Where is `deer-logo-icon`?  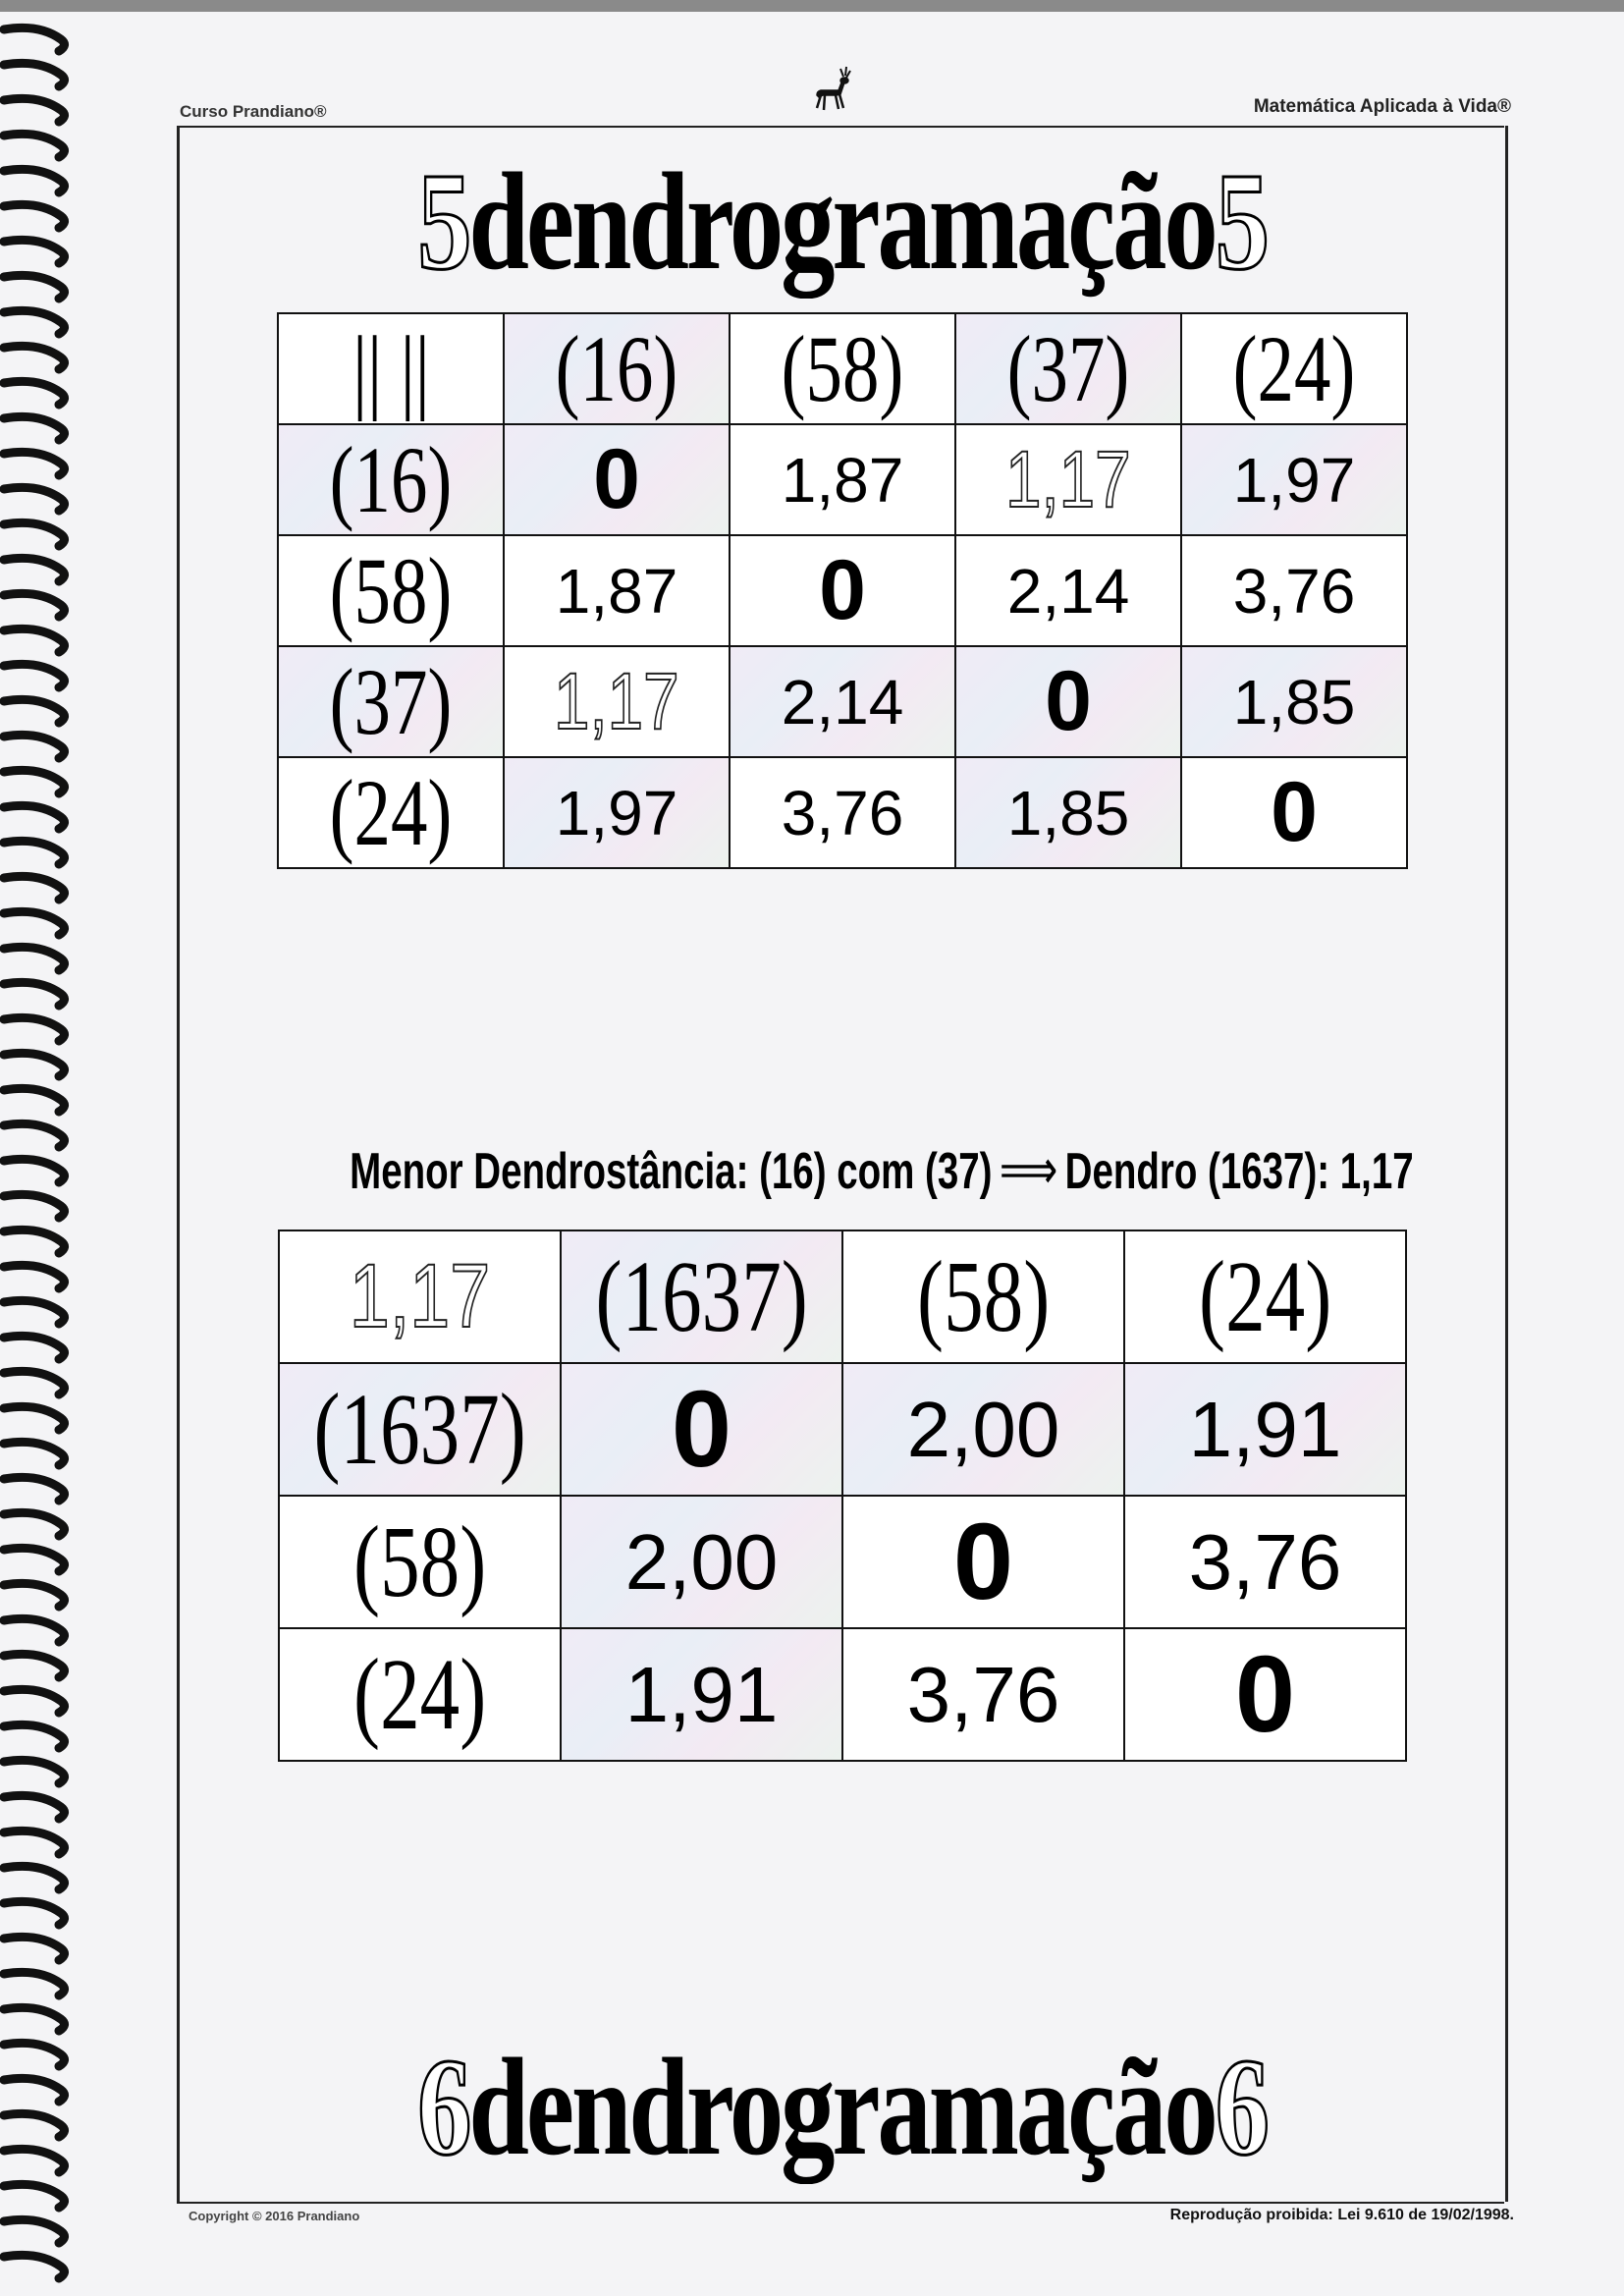 deer-logo-icon is located at coordinates (833, 88).